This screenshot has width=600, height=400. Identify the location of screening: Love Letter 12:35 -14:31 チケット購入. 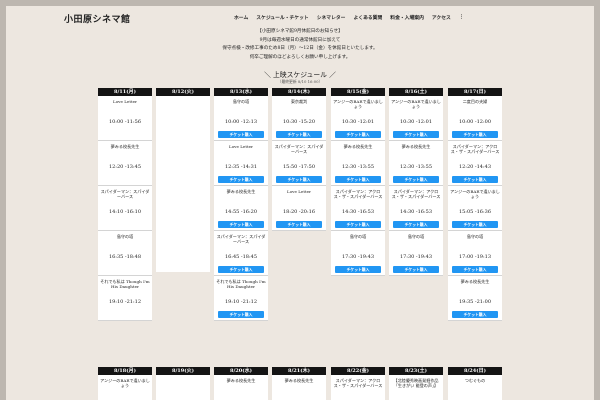
(241, 163).